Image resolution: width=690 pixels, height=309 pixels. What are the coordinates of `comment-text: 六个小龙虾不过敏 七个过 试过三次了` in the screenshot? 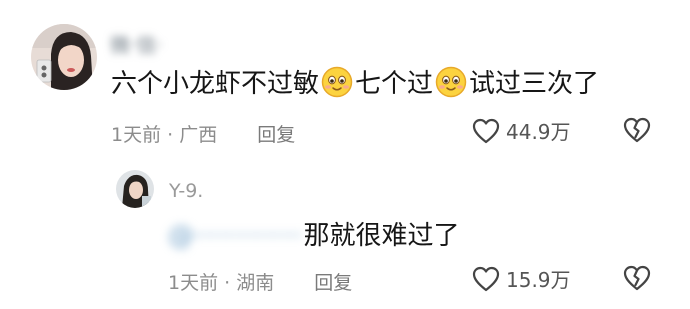 It's located at (355, 84).